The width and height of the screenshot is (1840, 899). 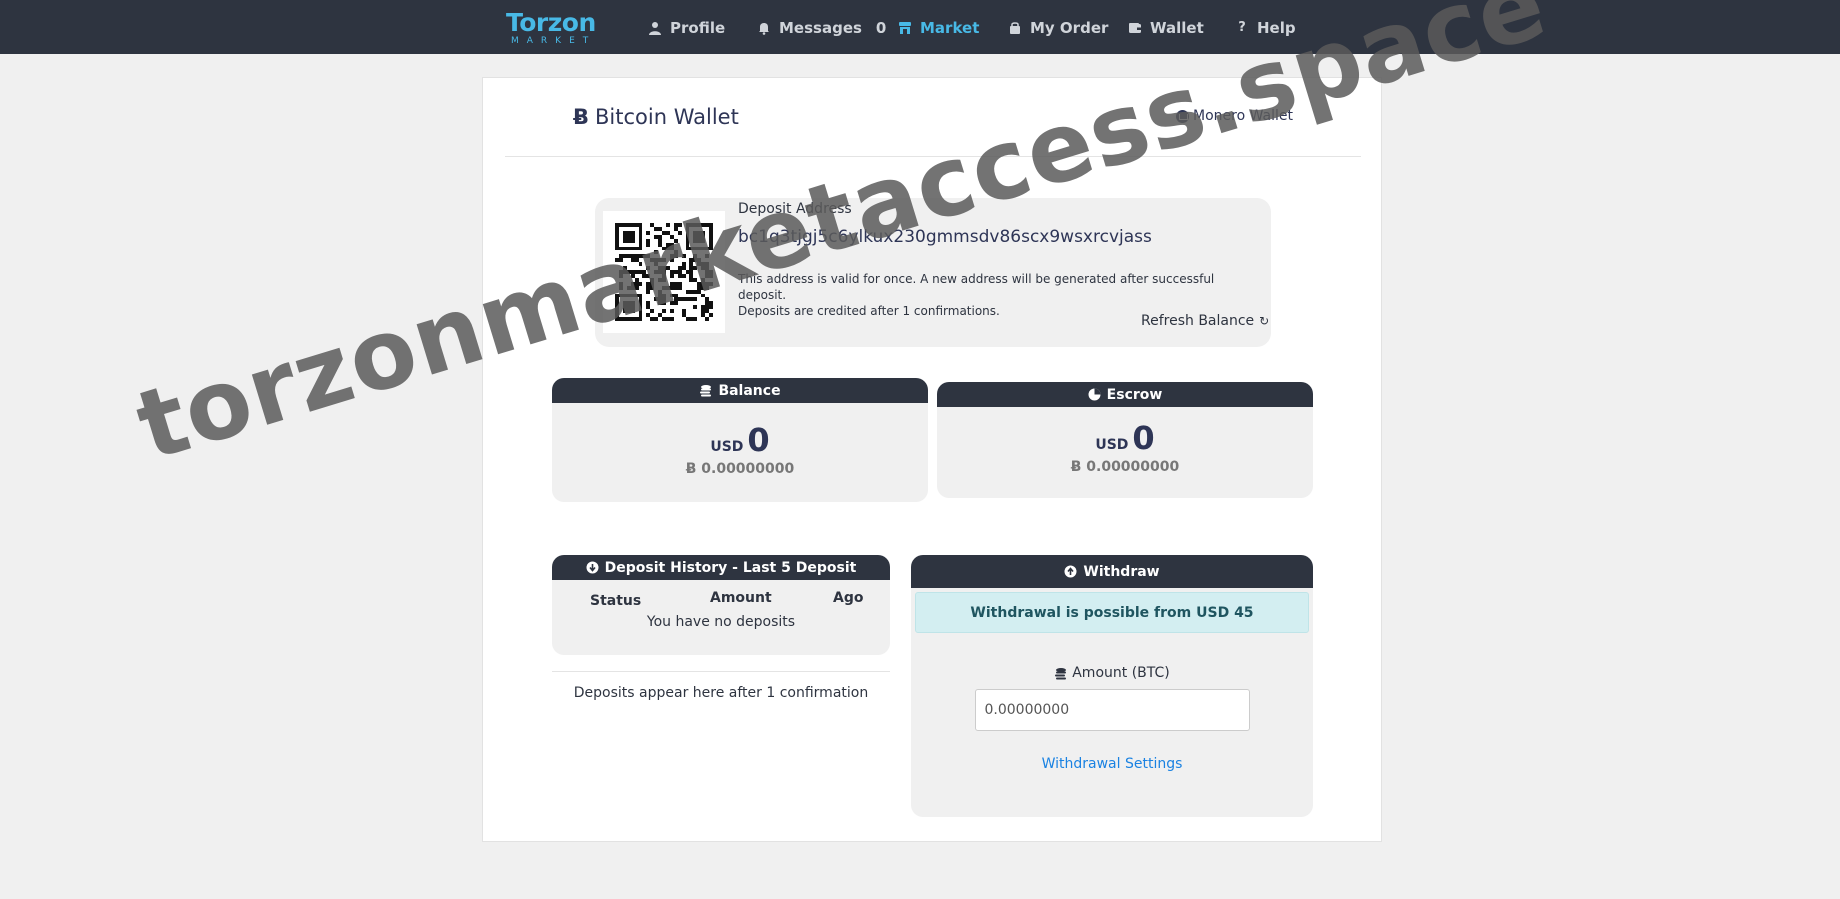 I want to click on escrow-usd: USD 0, so click(x=1125, y=438).